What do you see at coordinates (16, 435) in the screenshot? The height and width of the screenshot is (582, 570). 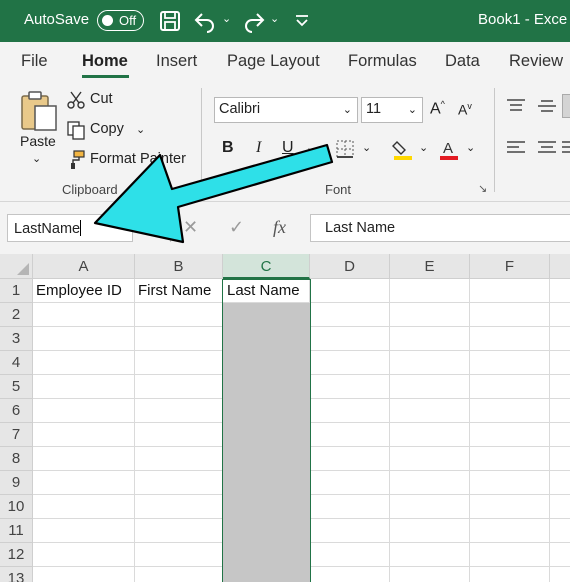 I see `row-header-7: 7` at bounding box center [16, 435].